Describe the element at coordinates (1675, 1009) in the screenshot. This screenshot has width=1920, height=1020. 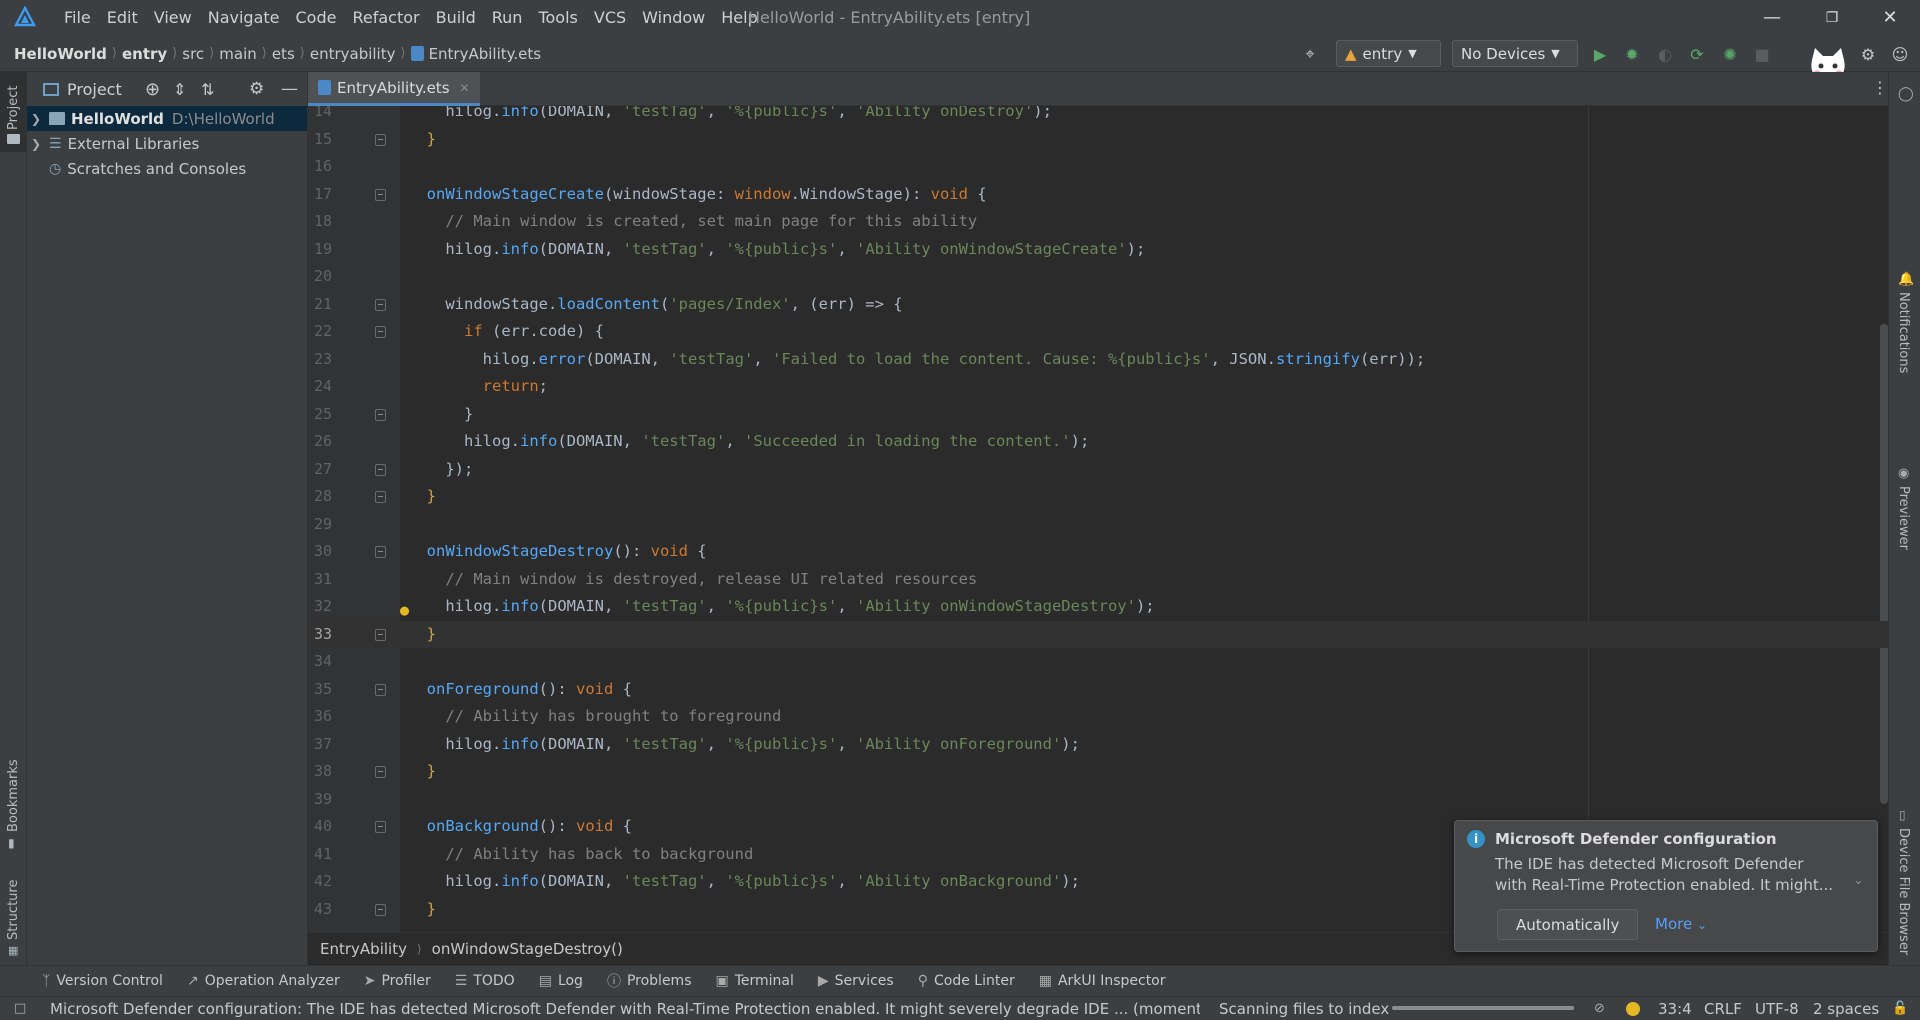
I see `caret-position: 33:4` at that location.